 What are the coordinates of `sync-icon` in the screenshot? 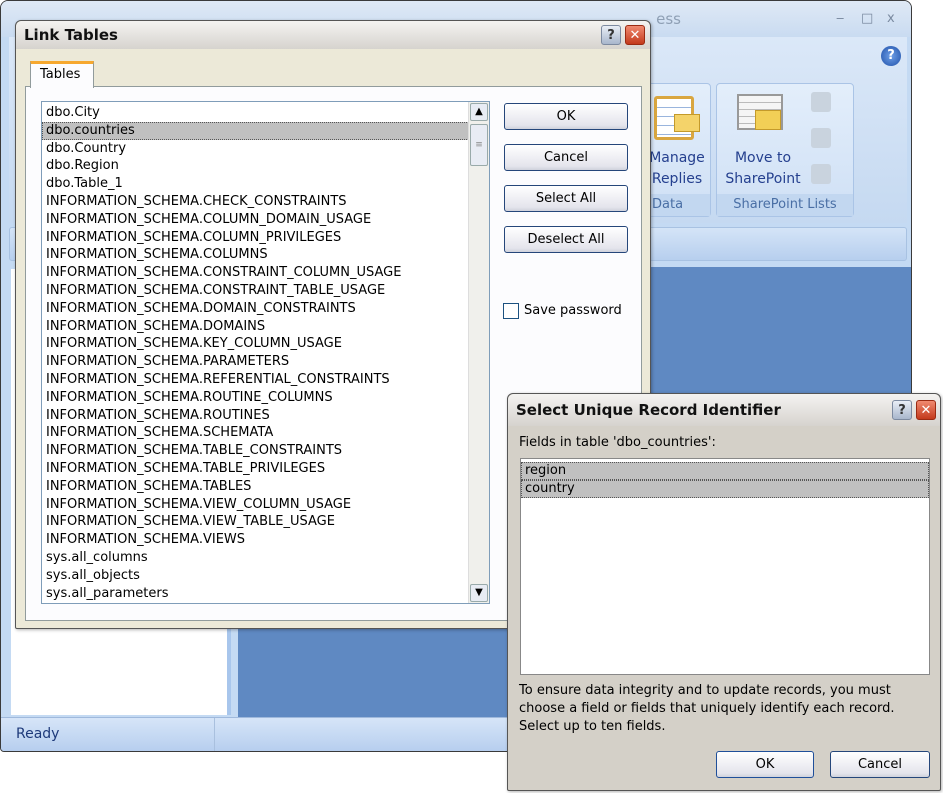 It's located at (821, 102).